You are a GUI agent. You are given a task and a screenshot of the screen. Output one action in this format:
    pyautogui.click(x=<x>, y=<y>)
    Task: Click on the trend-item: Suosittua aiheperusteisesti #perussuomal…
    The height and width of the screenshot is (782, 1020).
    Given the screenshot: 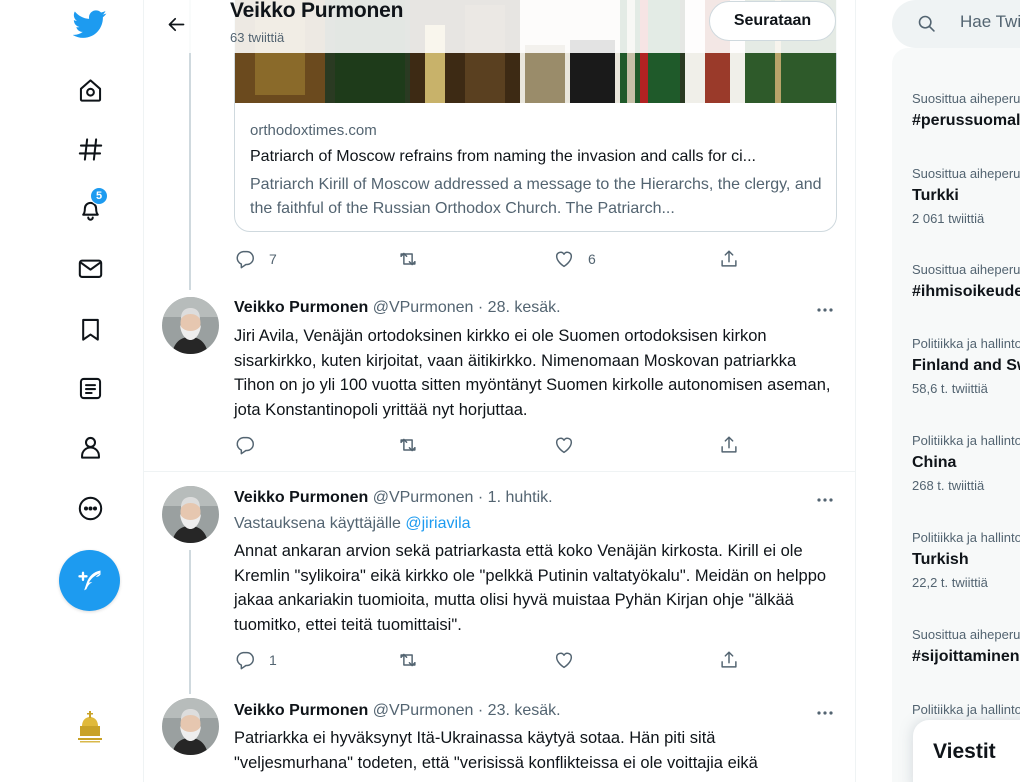 What is the action you would take?
    pyautogui.click(x=966, y=110)
    